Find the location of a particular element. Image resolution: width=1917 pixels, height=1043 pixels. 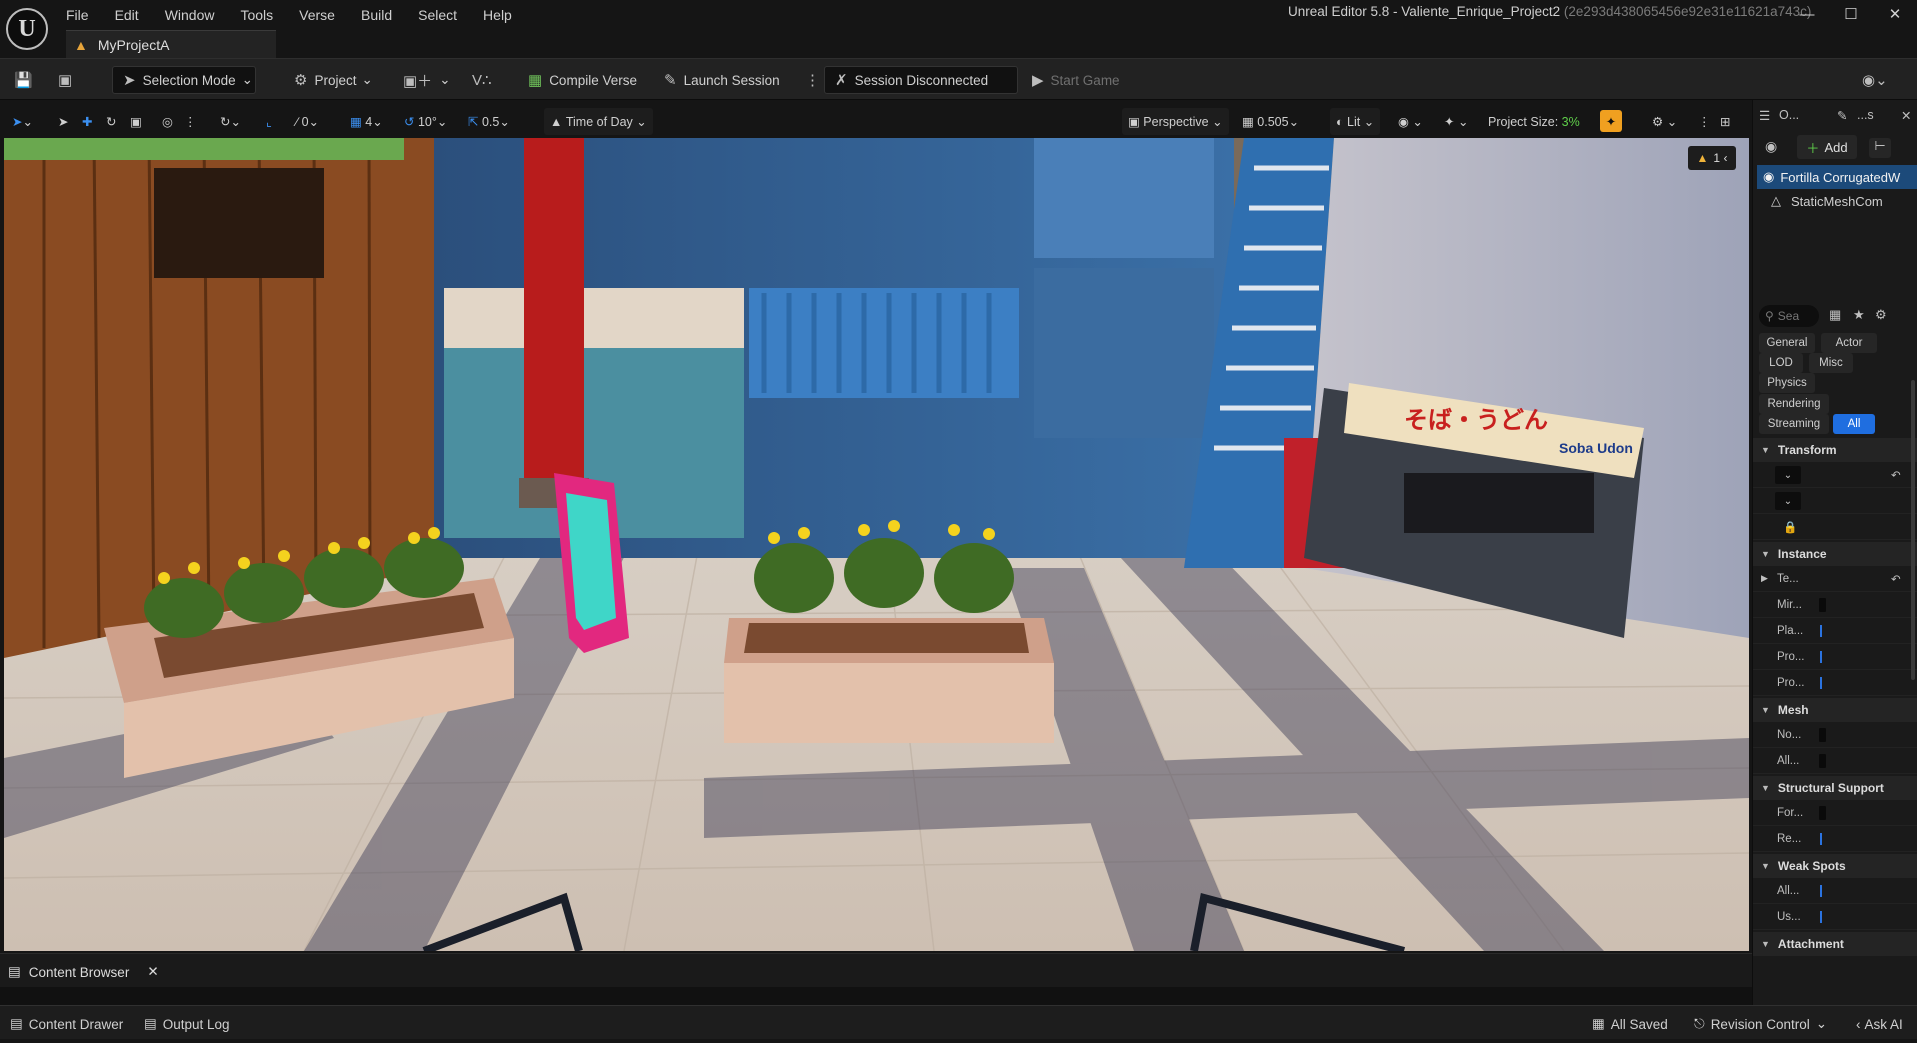

all-saved-indicator: ▦ All Saved is located at coordinates (1630, 1024).